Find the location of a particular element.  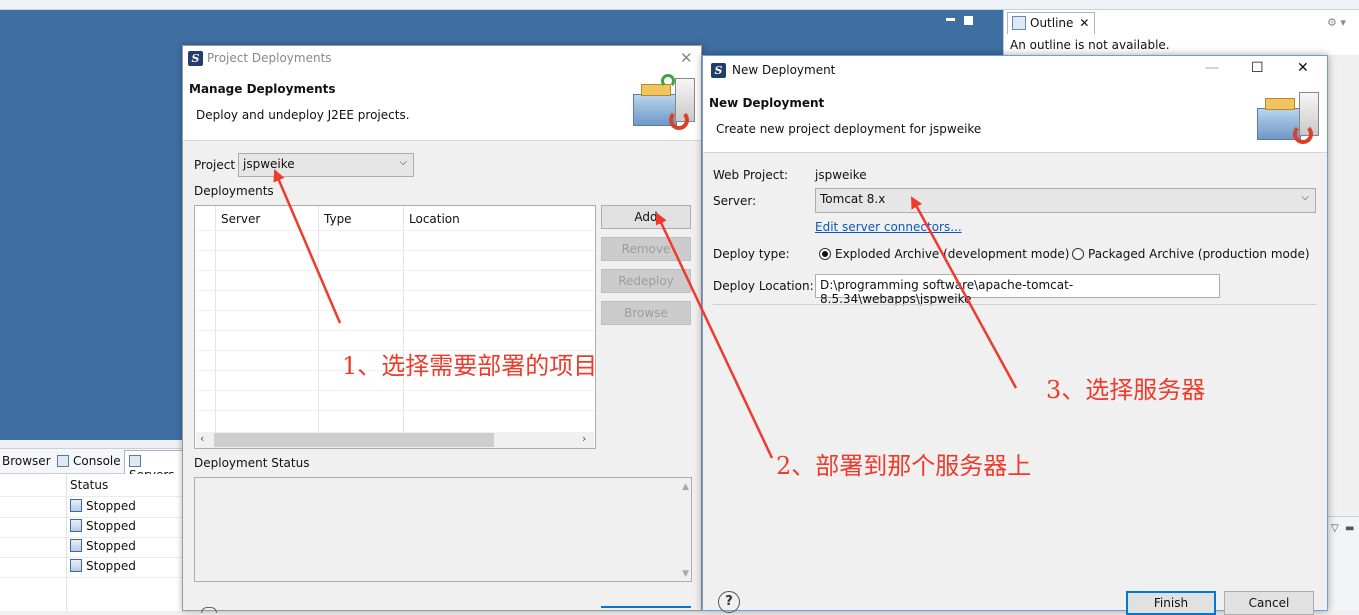

column-header-type: Type is located at coordinates (338, 219).